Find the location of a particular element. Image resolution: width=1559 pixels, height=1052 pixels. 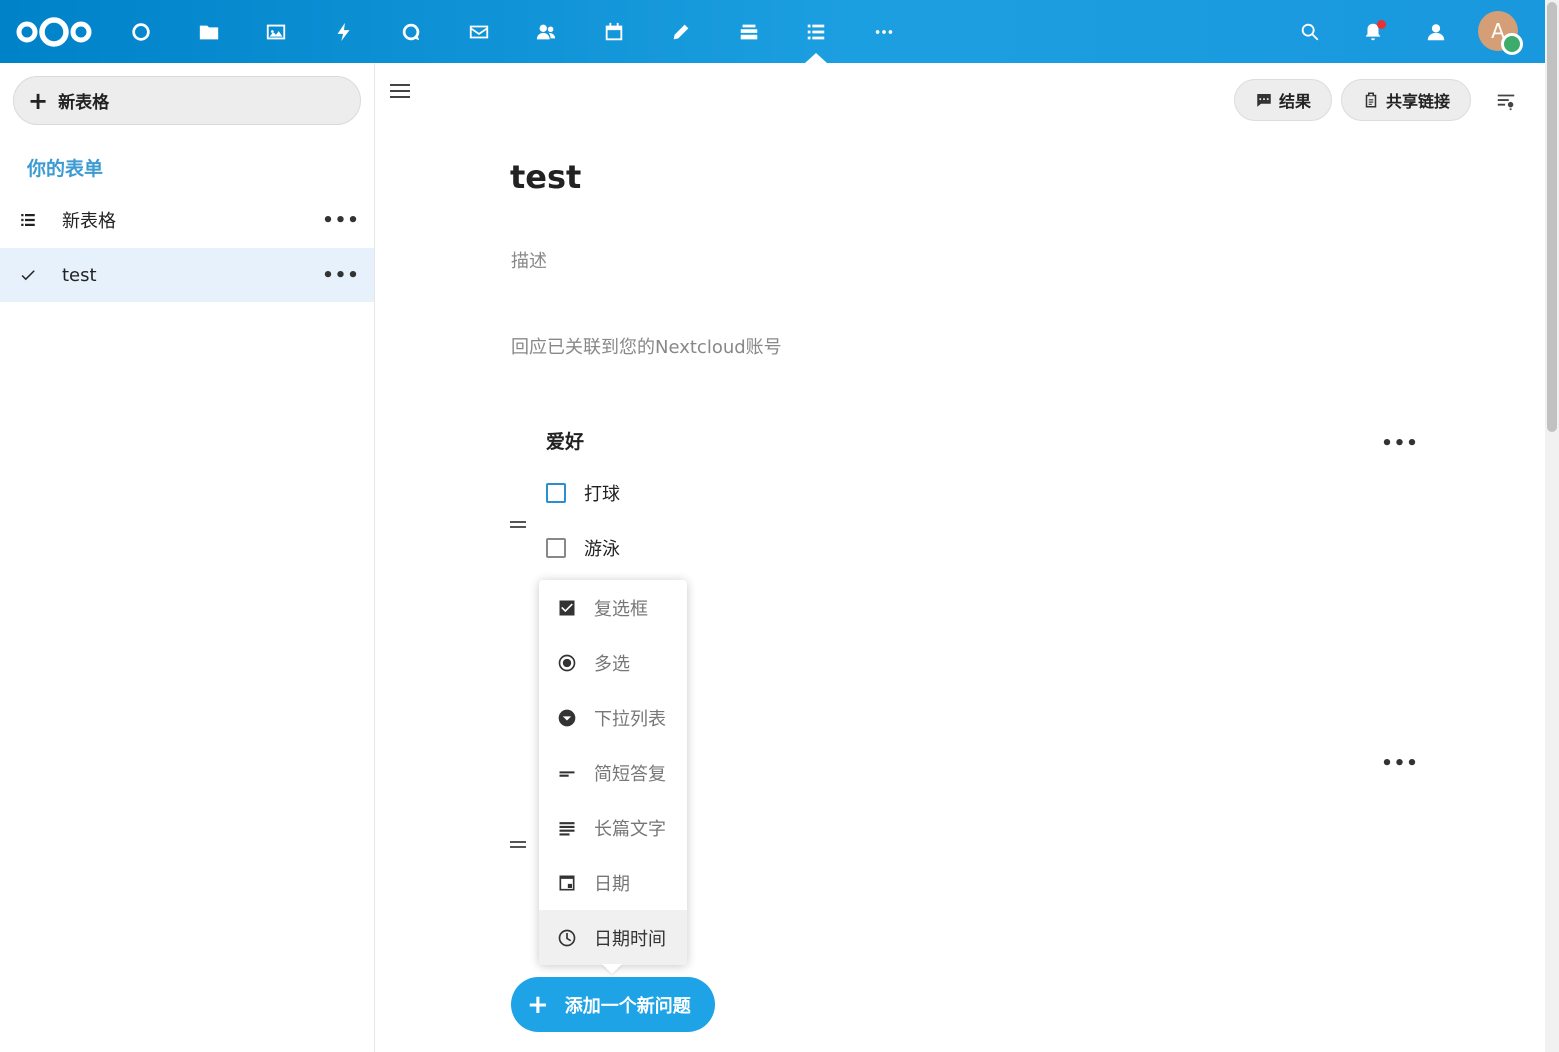

mail-icon is located at coordinates (479, 32).